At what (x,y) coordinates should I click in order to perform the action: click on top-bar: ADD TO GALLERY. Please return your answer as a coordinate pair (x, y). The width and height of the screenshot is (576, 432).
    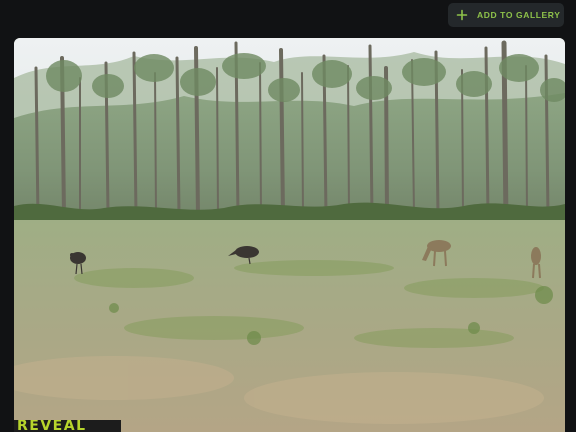
    Looking at the image, I should click on (288, 19).